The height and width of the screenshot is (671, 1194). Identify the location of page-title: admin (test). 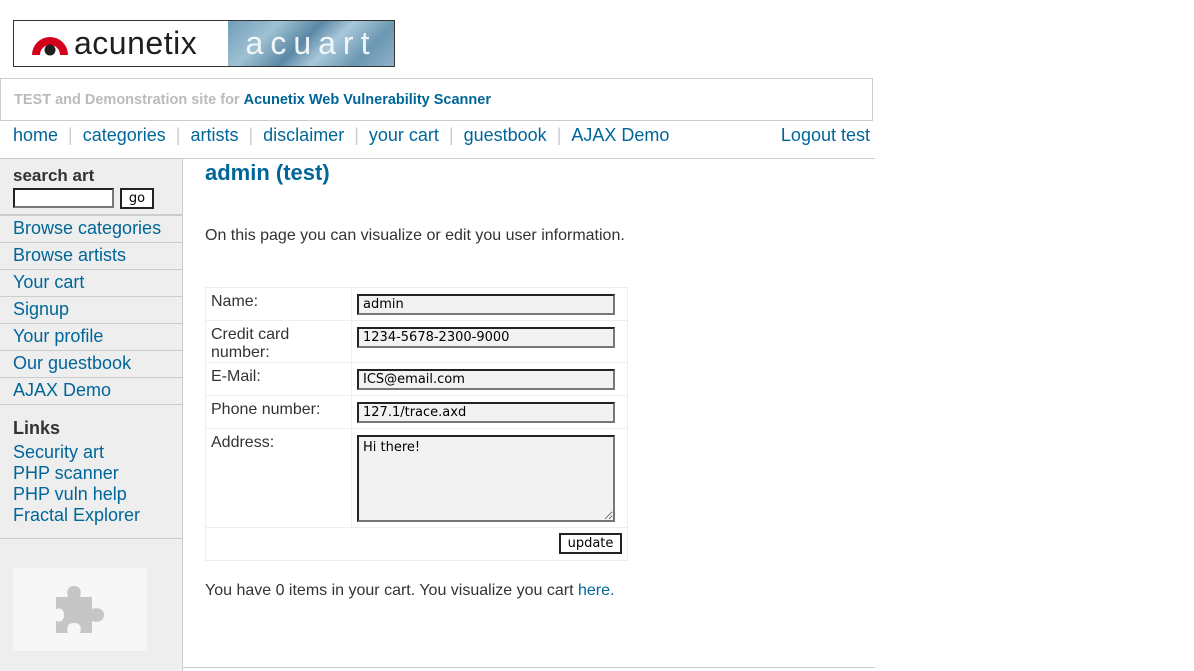
(267, 172).